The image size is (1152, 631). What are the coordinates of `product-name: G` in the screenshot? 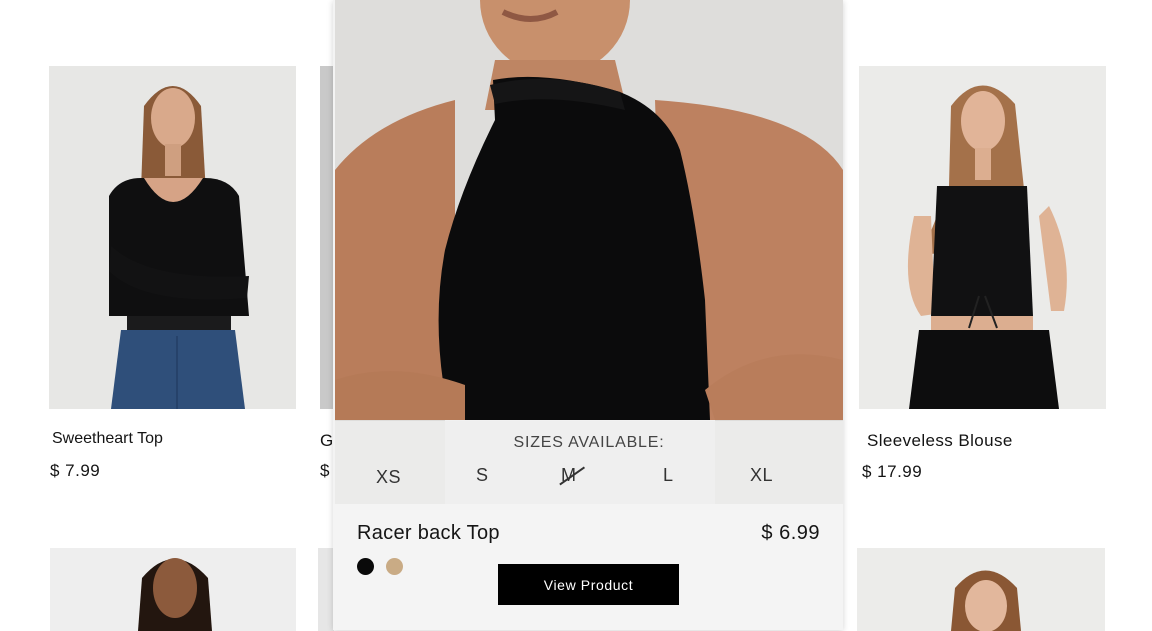 It's located at (326, 441).